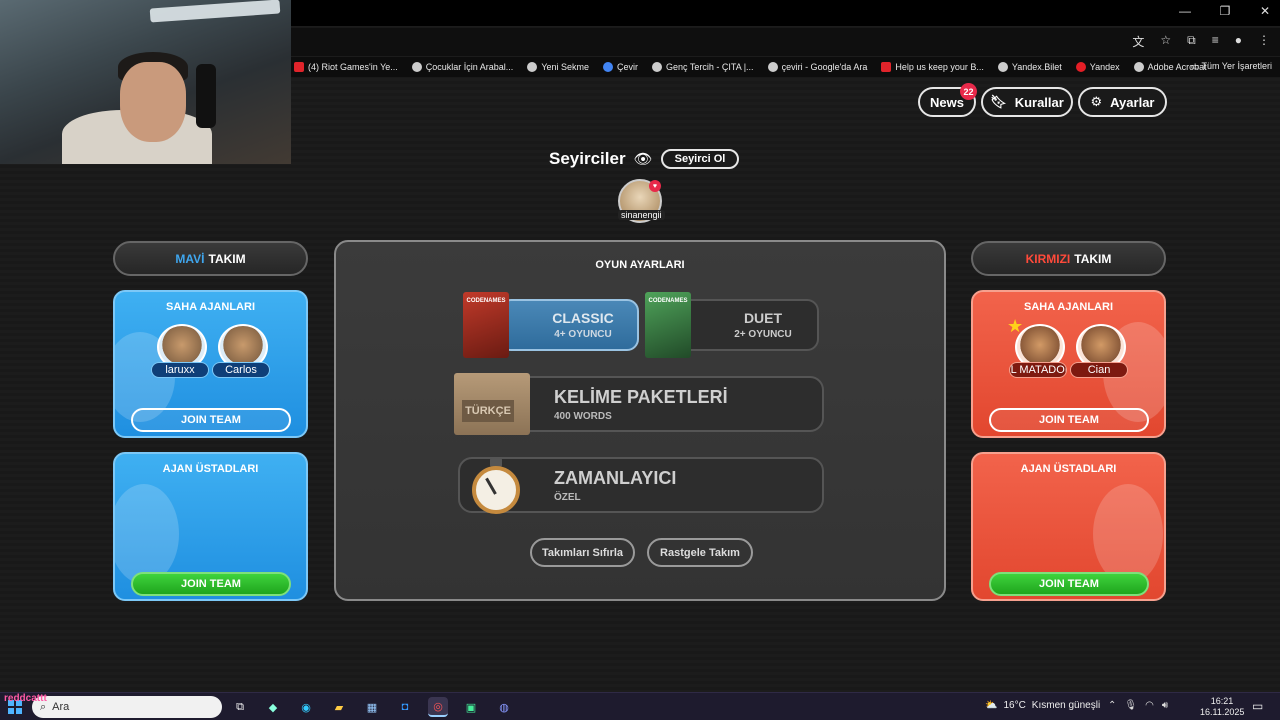 The width and height of the screenshot is (1280, 720). I want to click on player-name: EL MATADOR, so click(1038, 370).